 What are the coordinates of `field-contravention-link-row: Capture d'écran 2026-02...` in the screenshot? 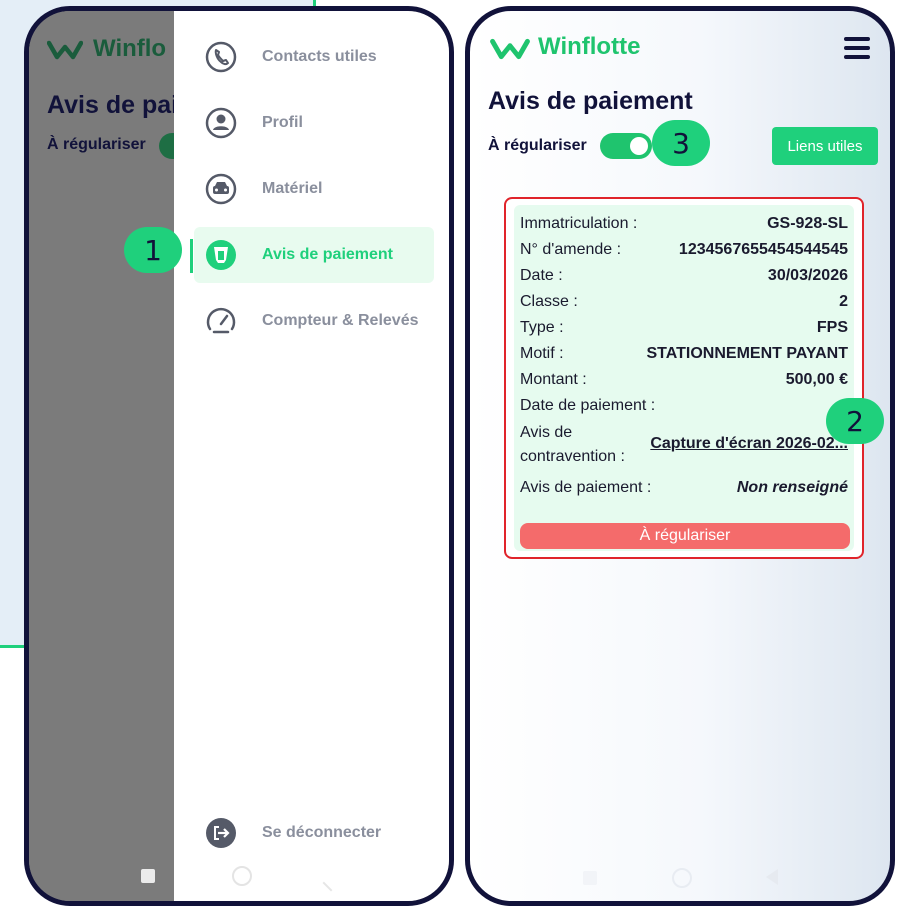 It's located at (746, 444).